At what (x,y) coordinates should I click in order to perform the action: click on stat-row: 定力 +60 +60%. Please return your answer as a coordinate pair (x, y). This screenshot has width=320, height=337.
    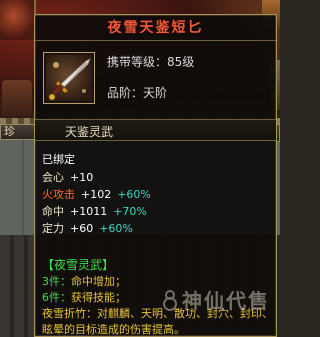
    Looking at the image, I should click on (157, 228).